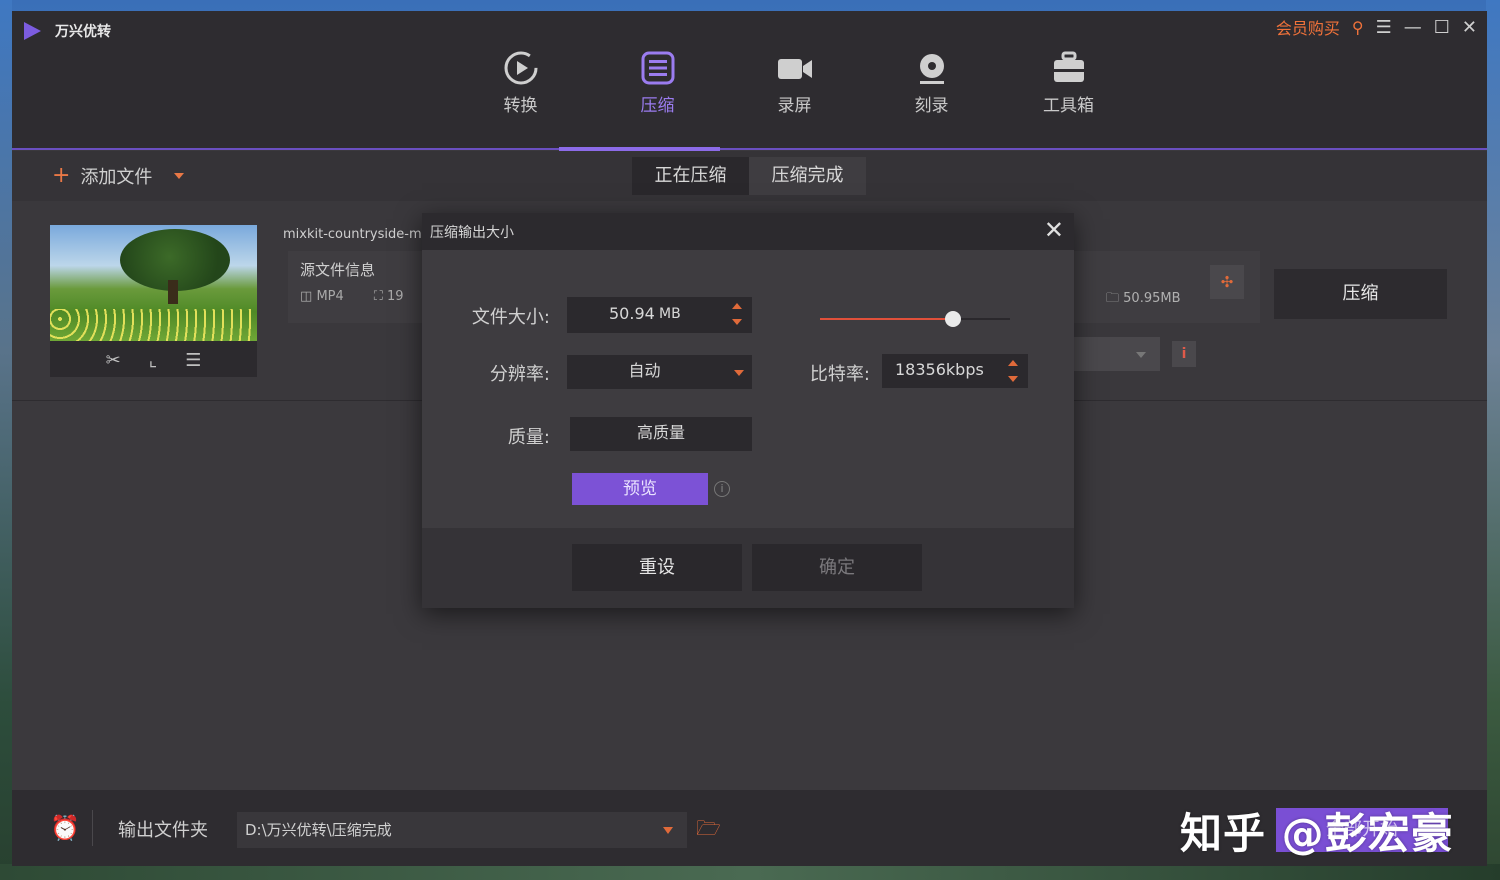 The width and height of the screenshot is (1500, 880). What do you see at coordinates (708, 831) in the screenshot?
I see `open-folder-icon: 🗁` at bounding box center [708, 831].